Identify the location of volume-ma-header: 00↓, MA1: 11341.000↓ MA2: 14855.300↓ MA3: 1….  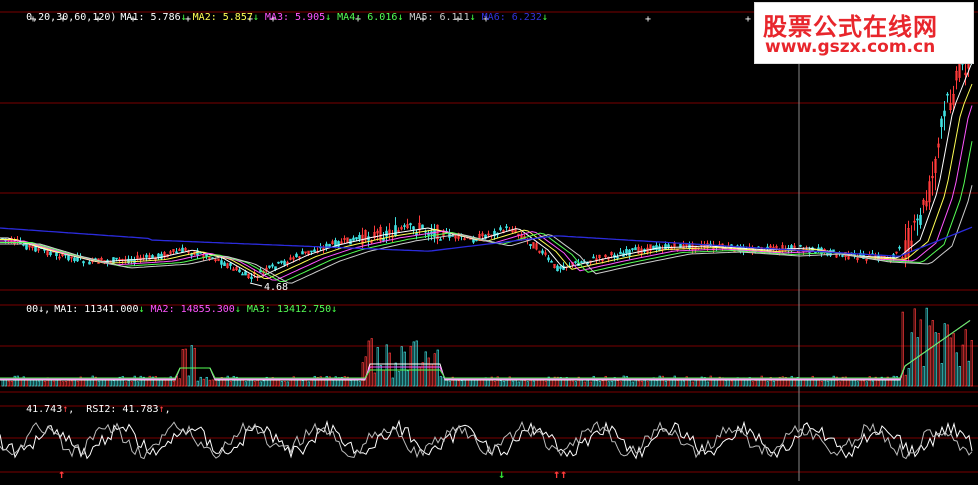
(172, 310).